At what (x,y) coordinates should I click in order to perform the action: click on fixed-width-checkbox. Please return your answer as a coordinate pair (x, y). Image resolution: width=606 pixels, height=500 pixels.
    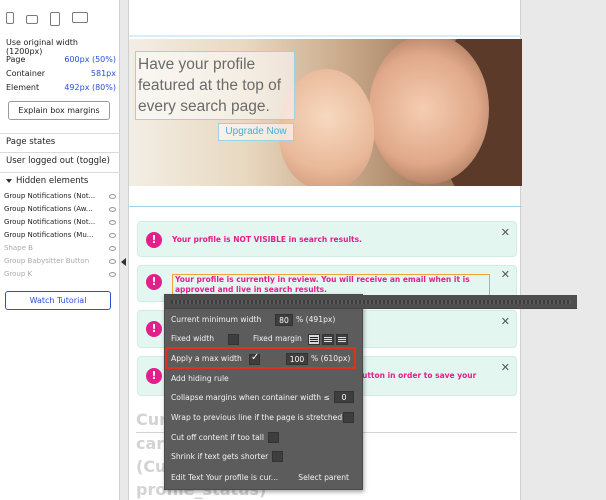
    Looking at the image, I should click on (233, 339).